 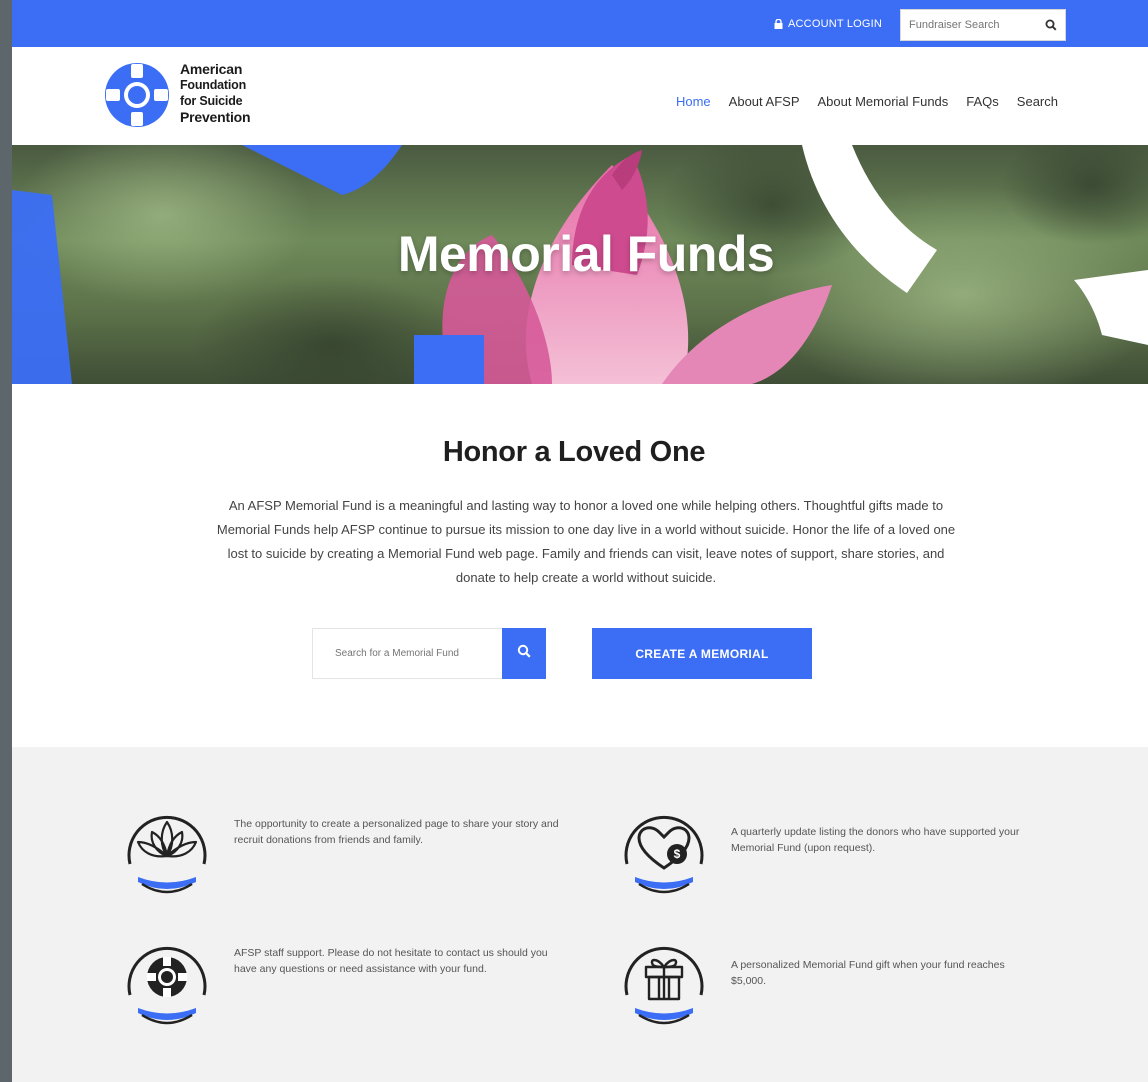 I want to click on nav-home: Home, so click(x=693, y=101).